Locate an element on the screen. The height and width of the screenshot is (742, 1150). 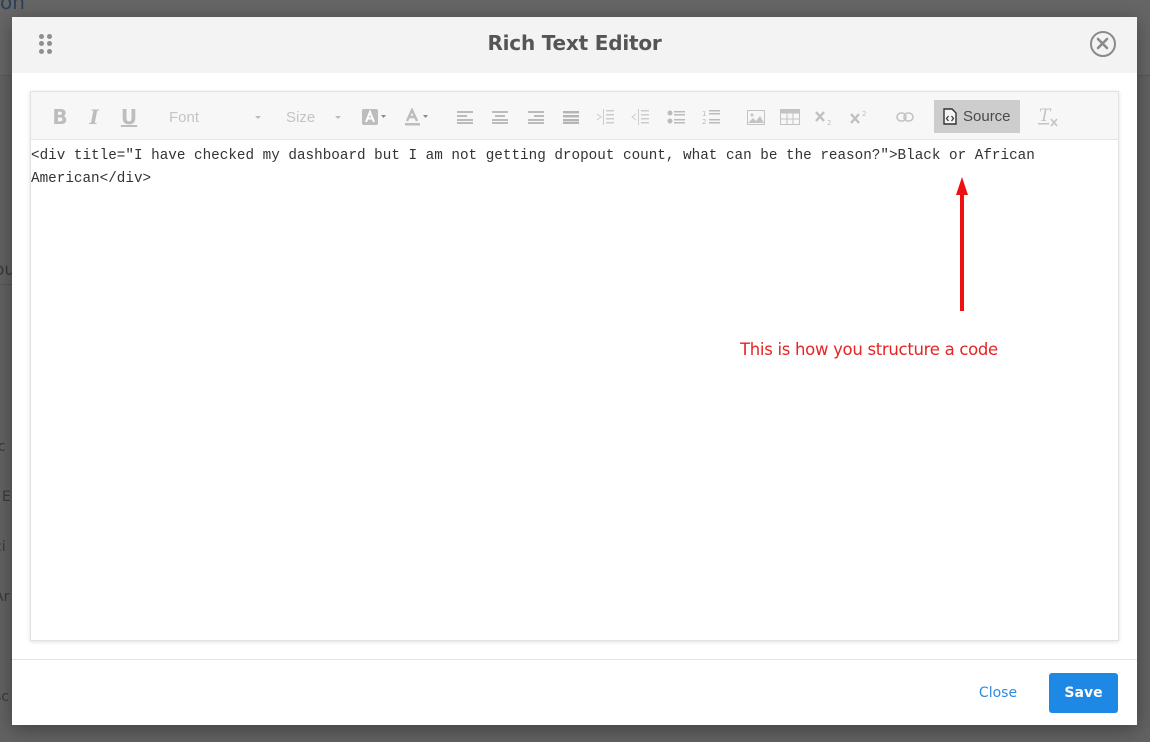
background-fragment: Ar is located at coordinates (5, 597).